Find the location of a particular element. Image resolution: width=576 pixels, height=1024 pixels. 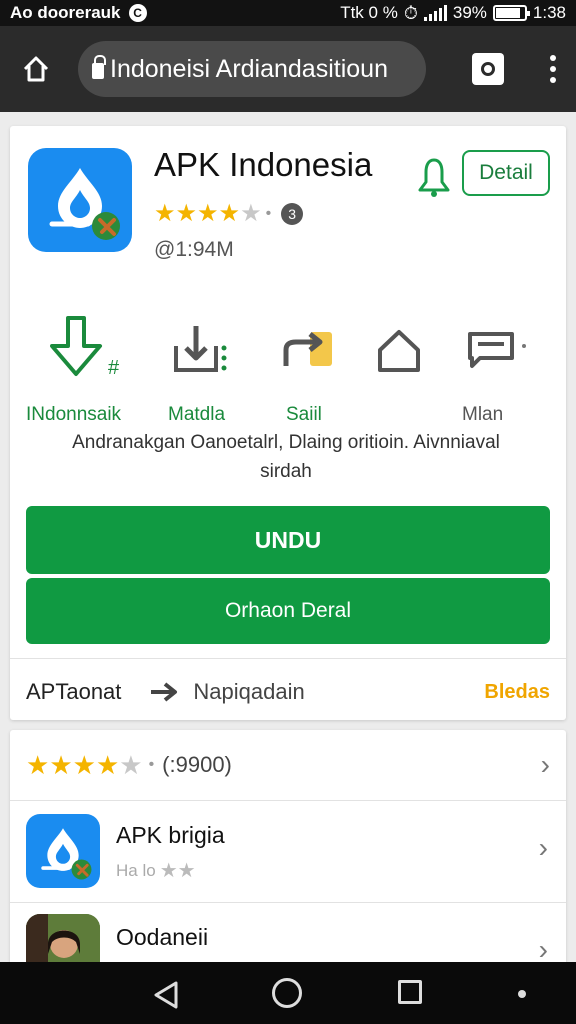

feature-share is located at coordinates (310, 352).